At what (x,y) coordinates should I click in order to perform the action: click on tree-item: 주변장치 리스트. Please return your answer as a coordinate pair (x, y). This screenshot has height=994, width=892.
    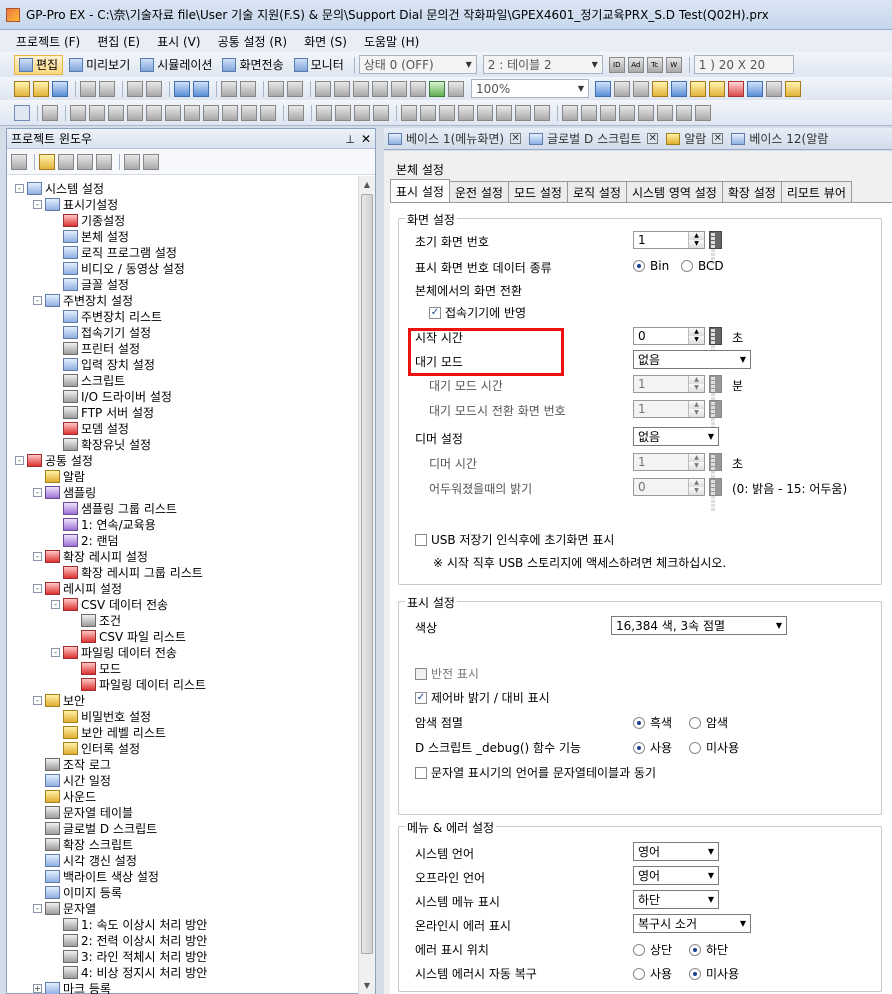
    Looking at the image, I should click on (106, 316).